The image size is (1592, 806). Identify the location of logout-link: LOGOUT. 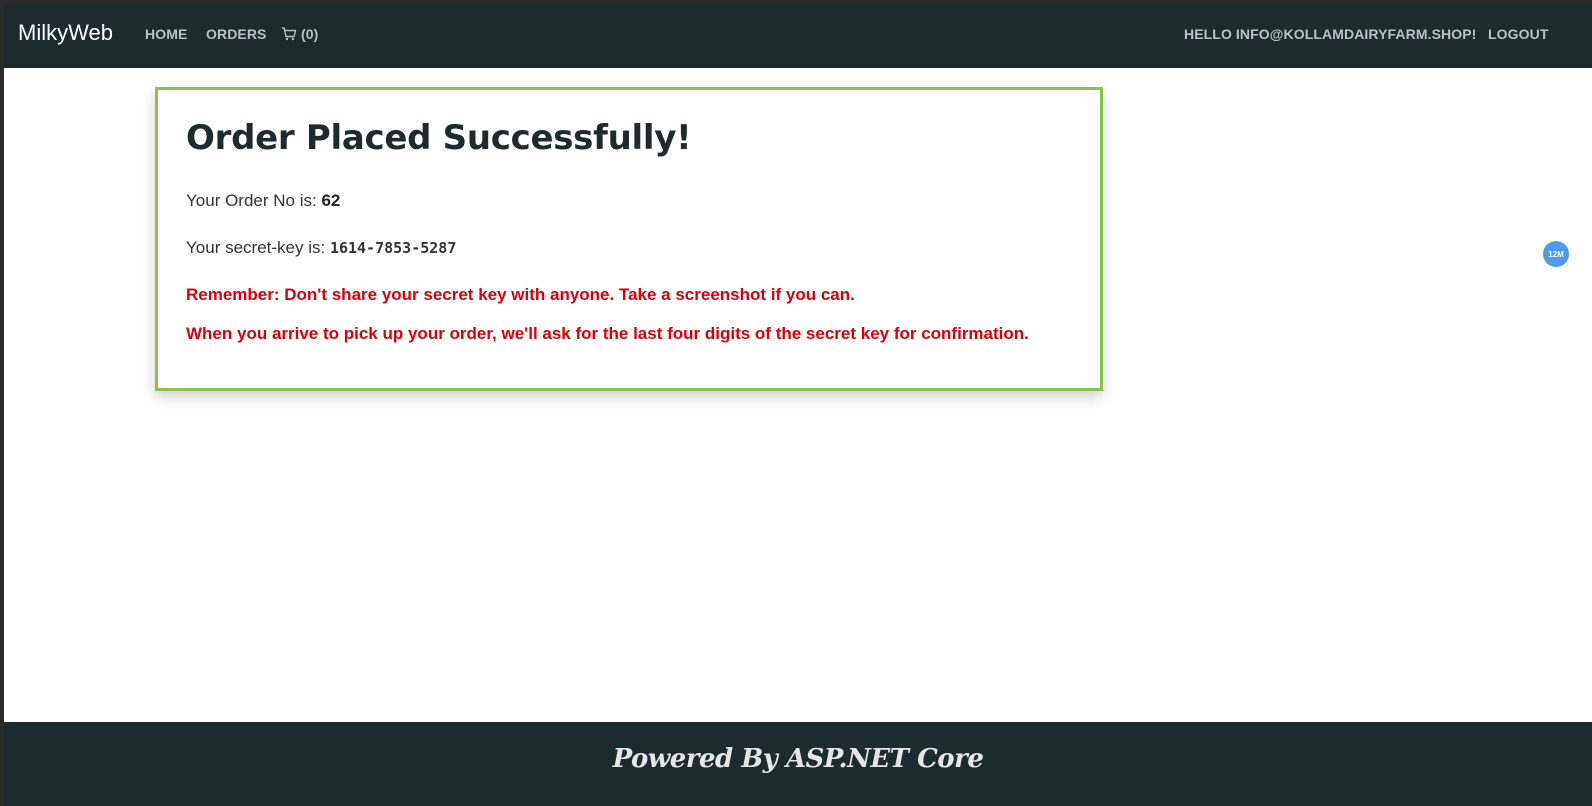
(1518, 34).